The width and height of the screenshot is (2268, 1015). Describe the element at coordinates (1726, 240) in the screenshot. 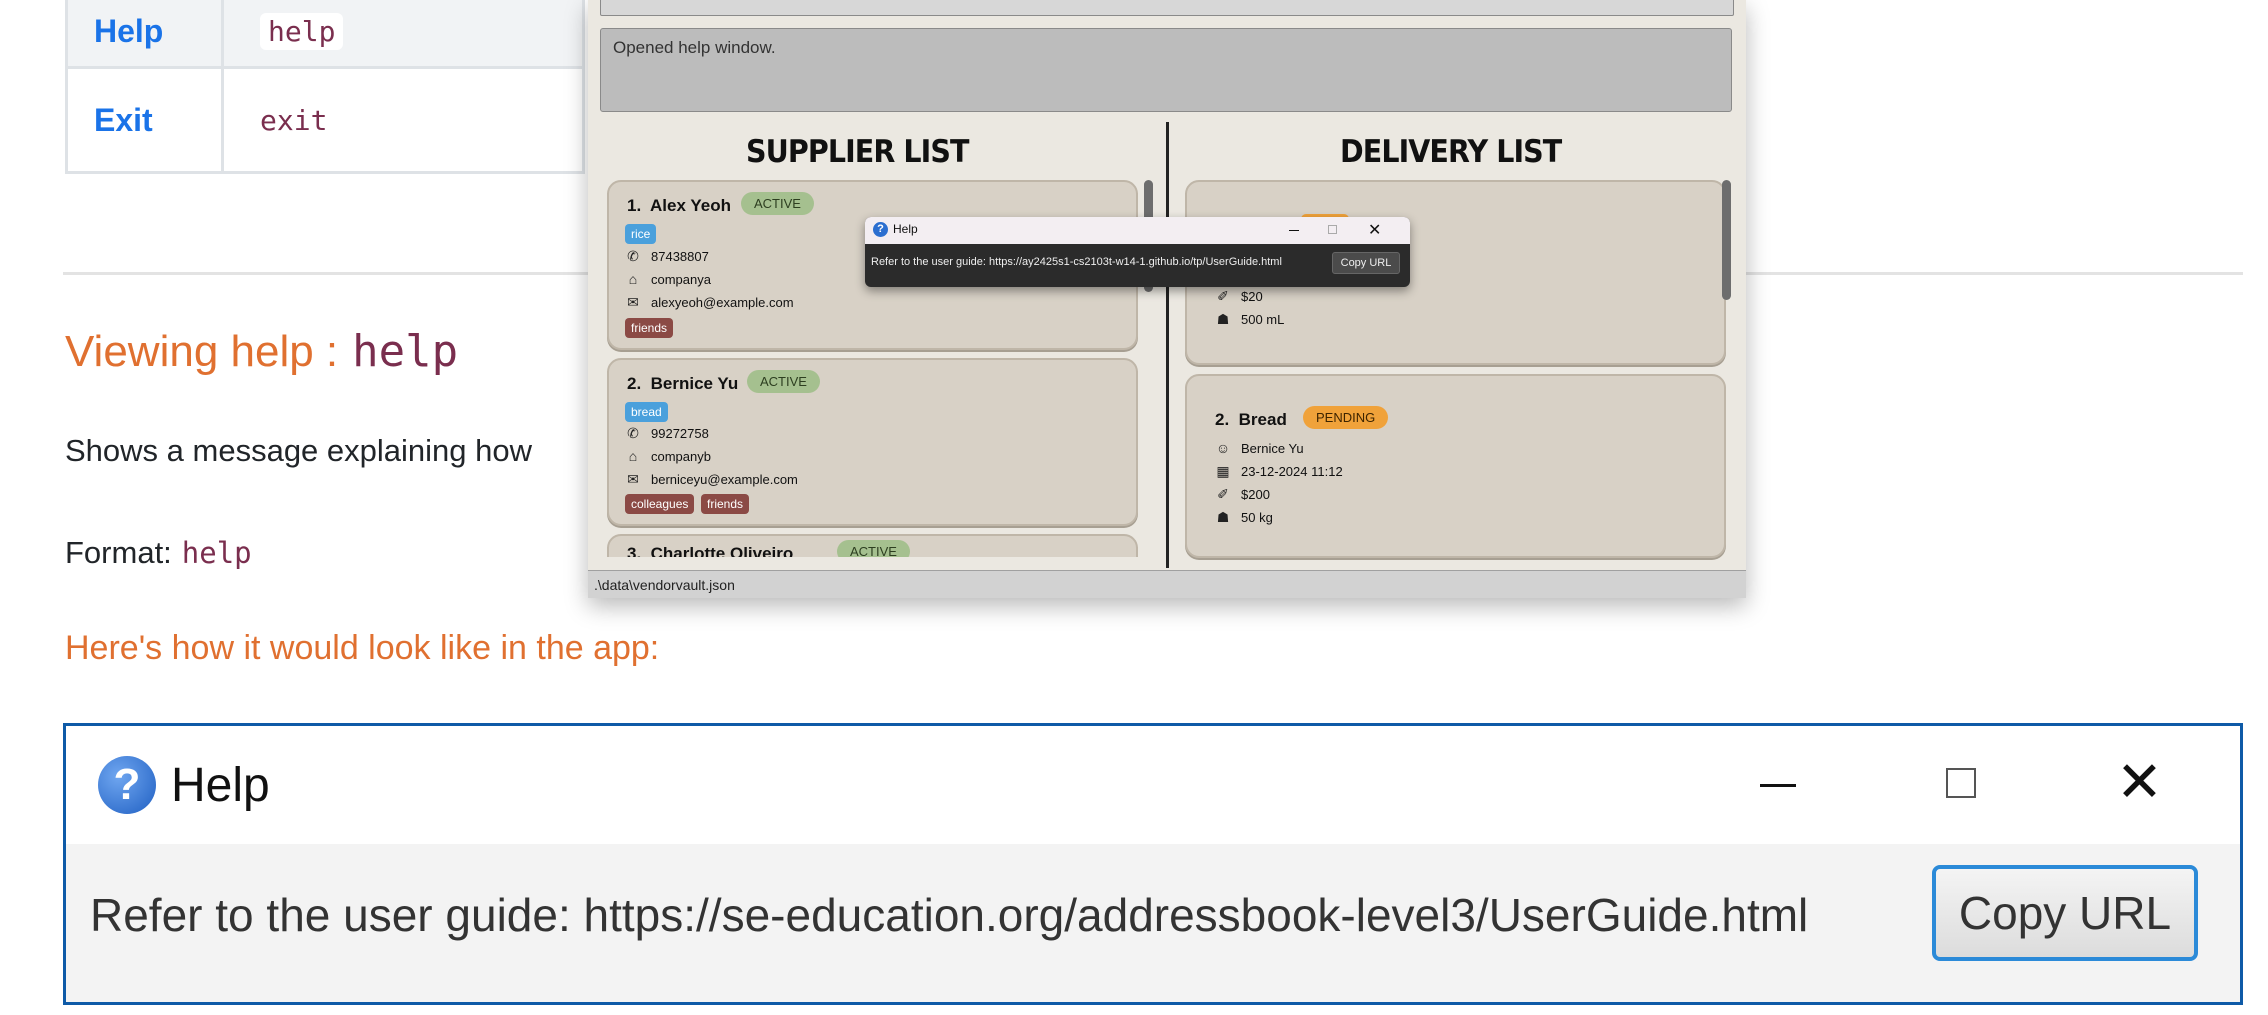

I see `delivery-scrollbar` at that location.